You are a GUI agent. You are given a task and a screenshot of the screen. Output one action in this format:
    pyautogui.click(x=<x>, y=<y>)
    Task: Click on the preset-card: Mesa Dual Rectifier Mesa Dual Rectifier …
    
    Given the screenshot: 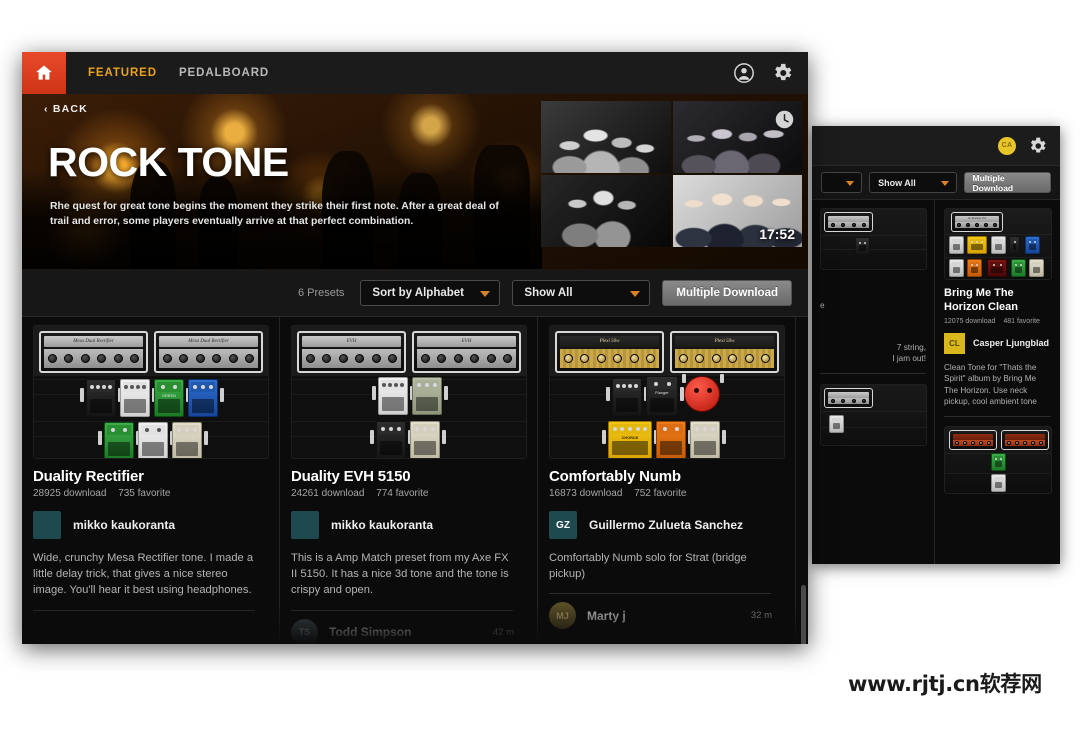 What is the action you would take?
    pyautogui.click(x=151, y=480)
    